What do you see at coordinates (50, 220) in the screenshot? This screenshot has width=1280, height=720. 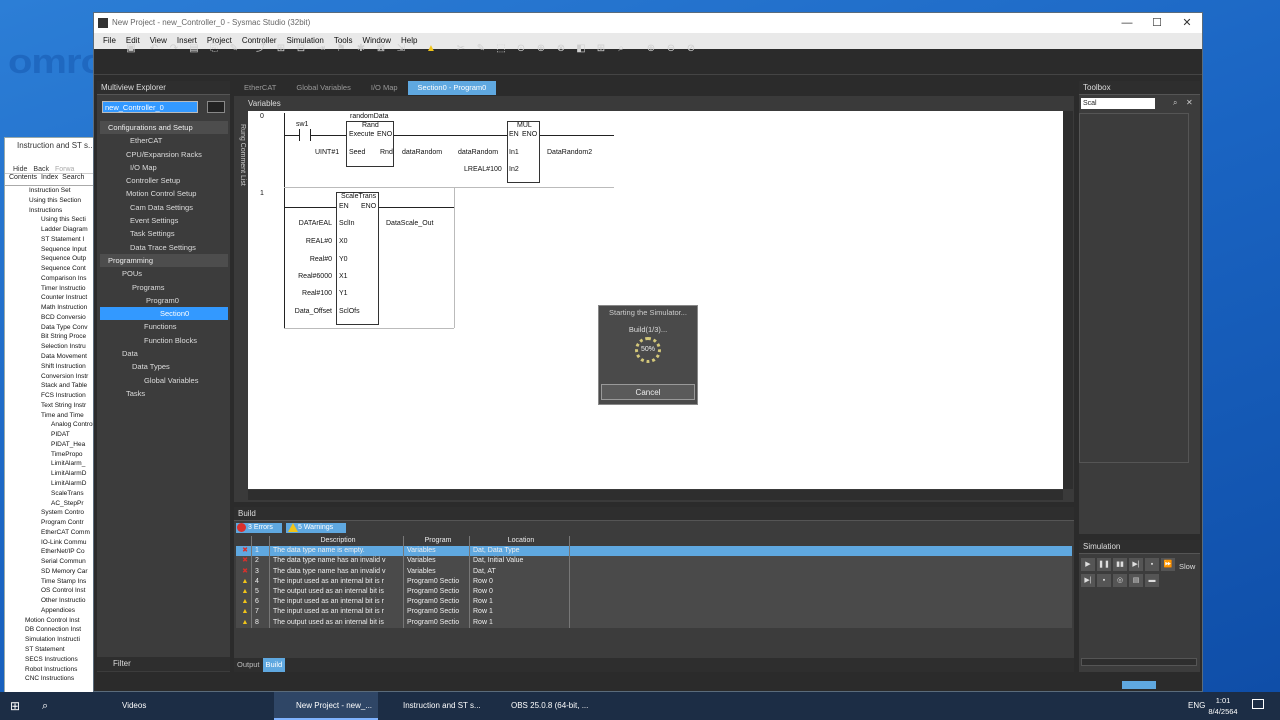 I see `help-tree-item: Using this Secti` at bounding box center [50, 220].